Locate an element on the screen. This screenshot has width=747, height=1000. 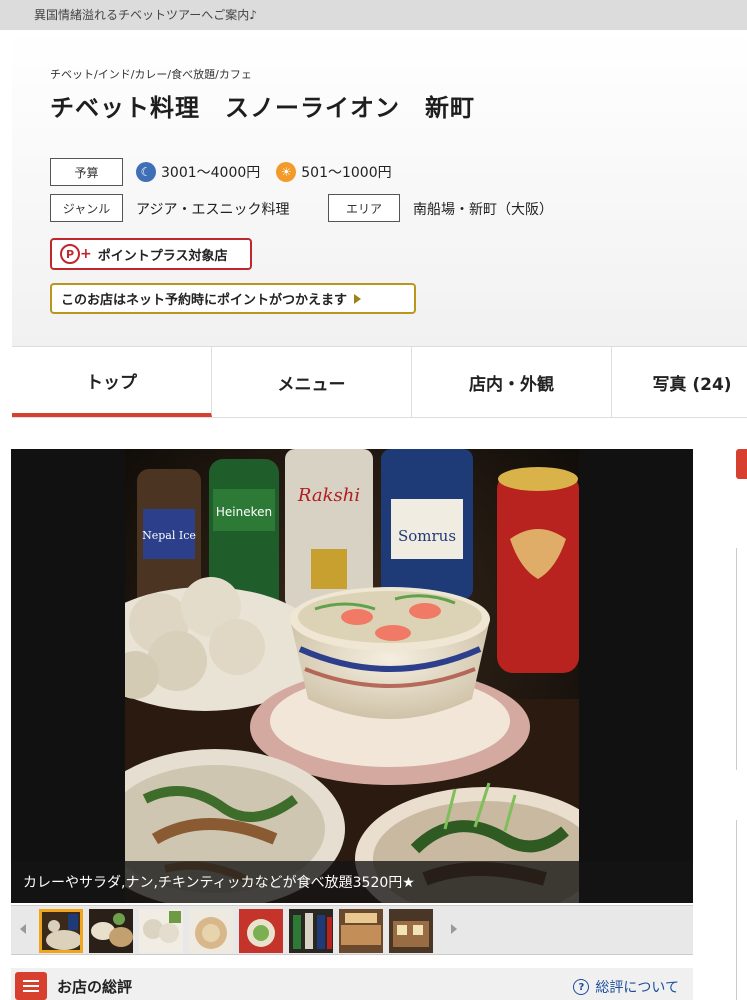
bottle-label-rakshi: Rakshi is located at coordinates (328, 495).